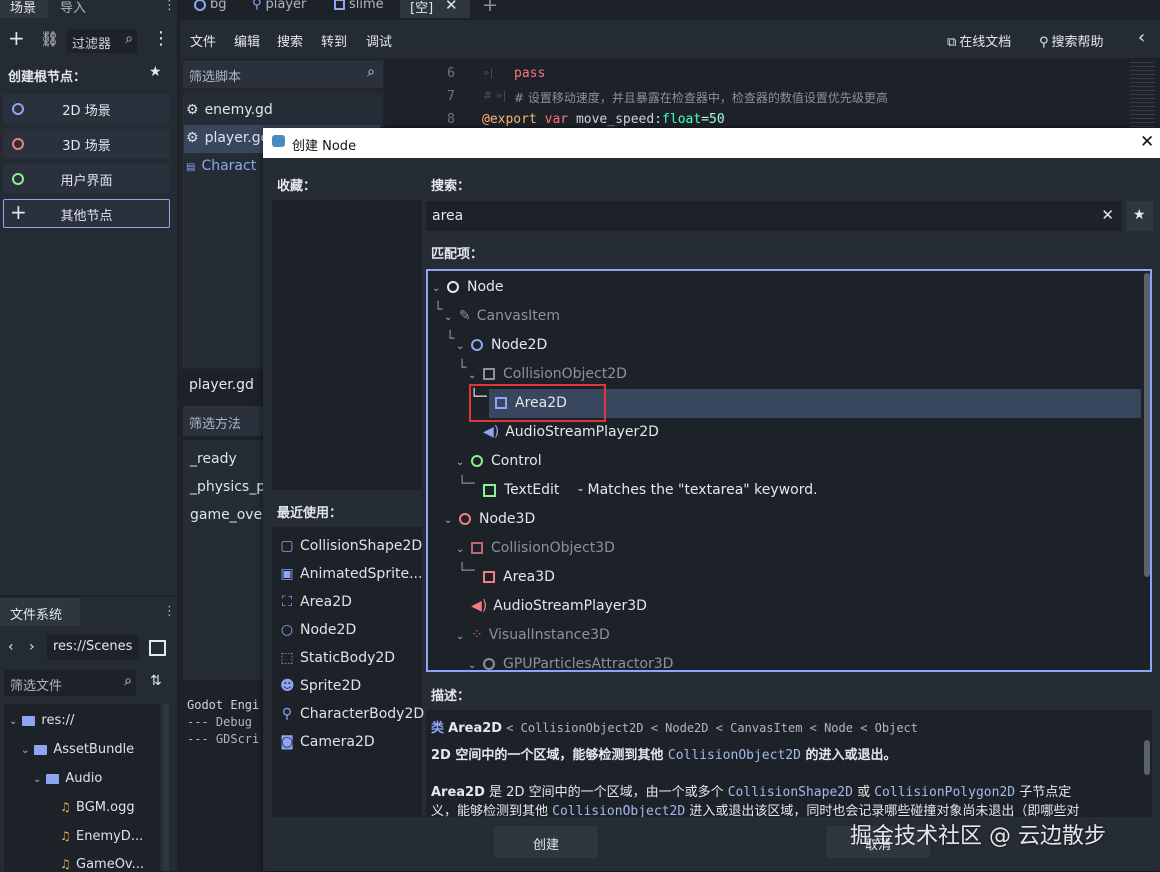 This screenshot has height=872, width=1160. Describe the element at coordinates (210, 7) in the screenshot. I see `tab-bg: bg` at that location.